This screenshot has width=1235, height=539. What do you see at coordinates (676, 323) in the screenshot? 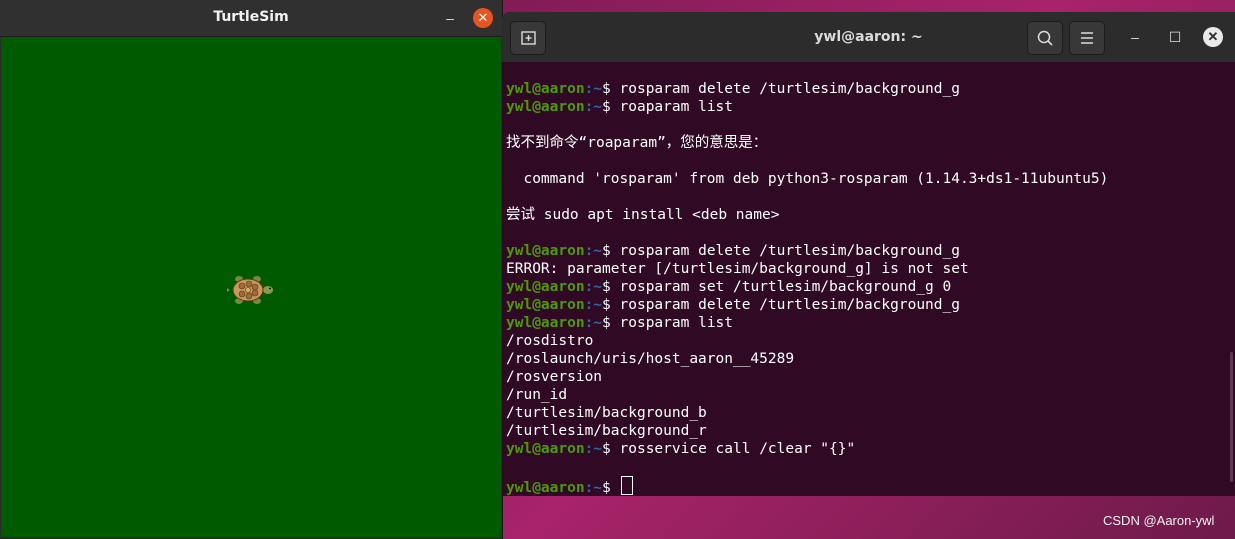
I see `command-text: rosparam list` at bounding box center [676, 323].